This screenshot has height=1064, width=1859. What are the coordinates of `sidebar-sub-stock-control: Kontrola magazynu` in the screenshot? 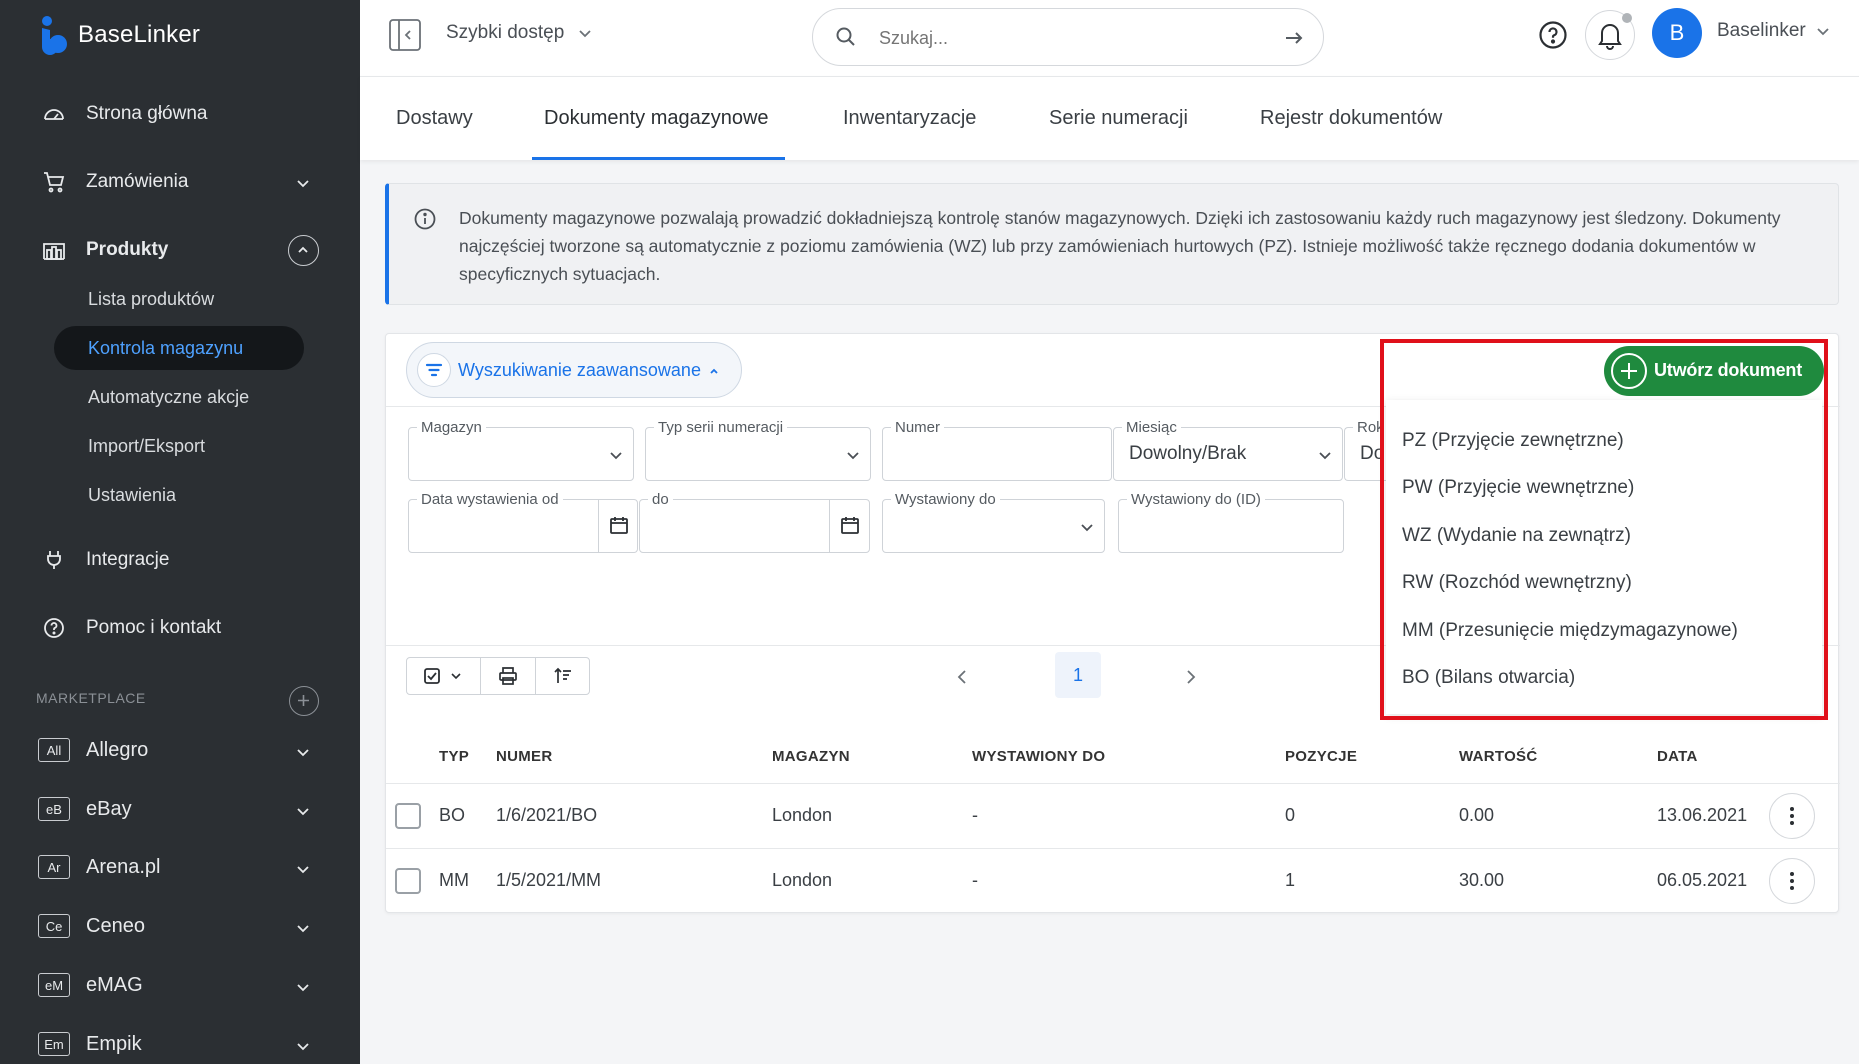 It's located at (179, 348).